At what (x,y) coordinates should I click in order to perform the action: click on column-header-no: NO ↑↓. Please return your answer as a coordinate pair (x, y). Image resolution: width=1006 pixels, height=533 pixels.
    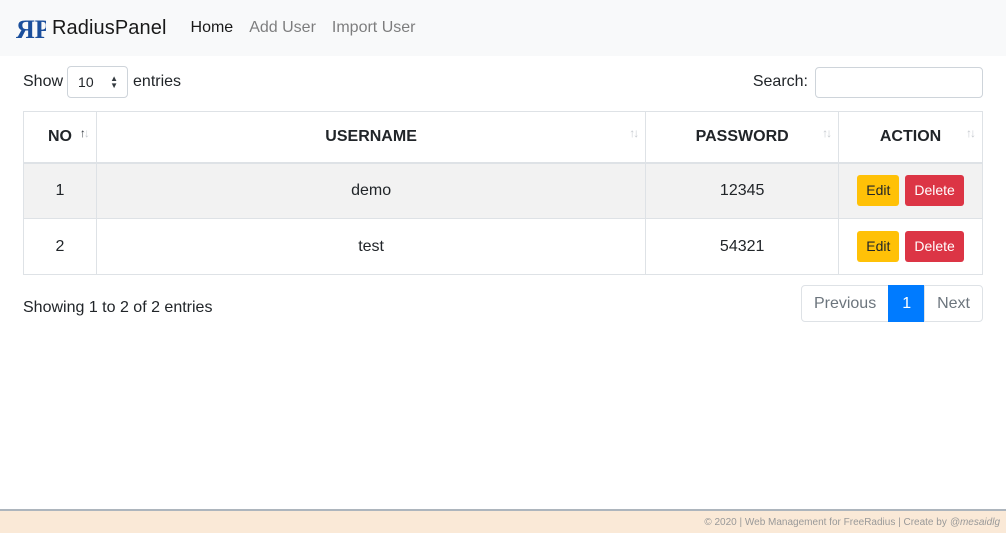
    Looking at the image, I should click on (60, 137).